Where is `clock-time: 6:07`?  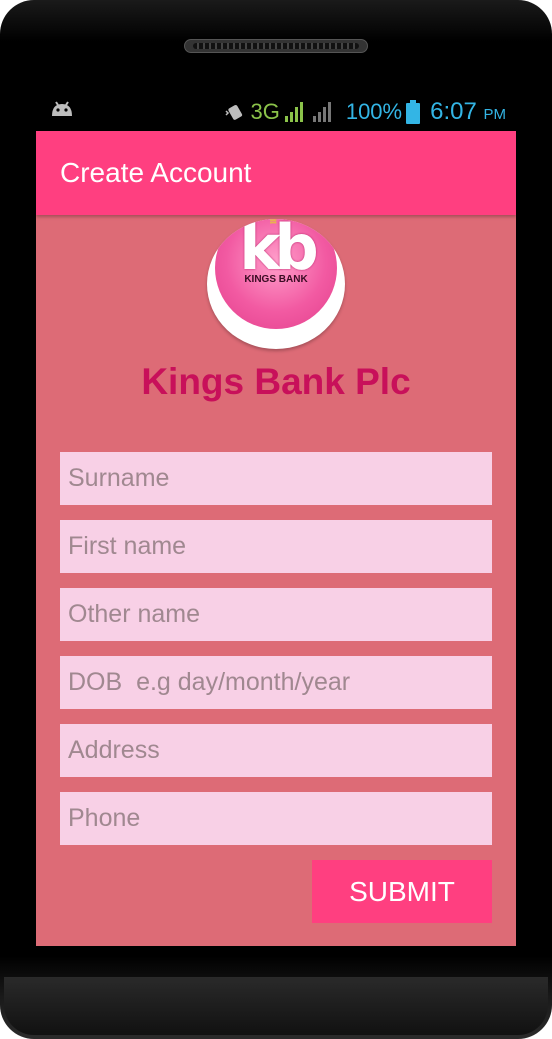
clock-time: 6:07 is located at coordinates (453, 111).